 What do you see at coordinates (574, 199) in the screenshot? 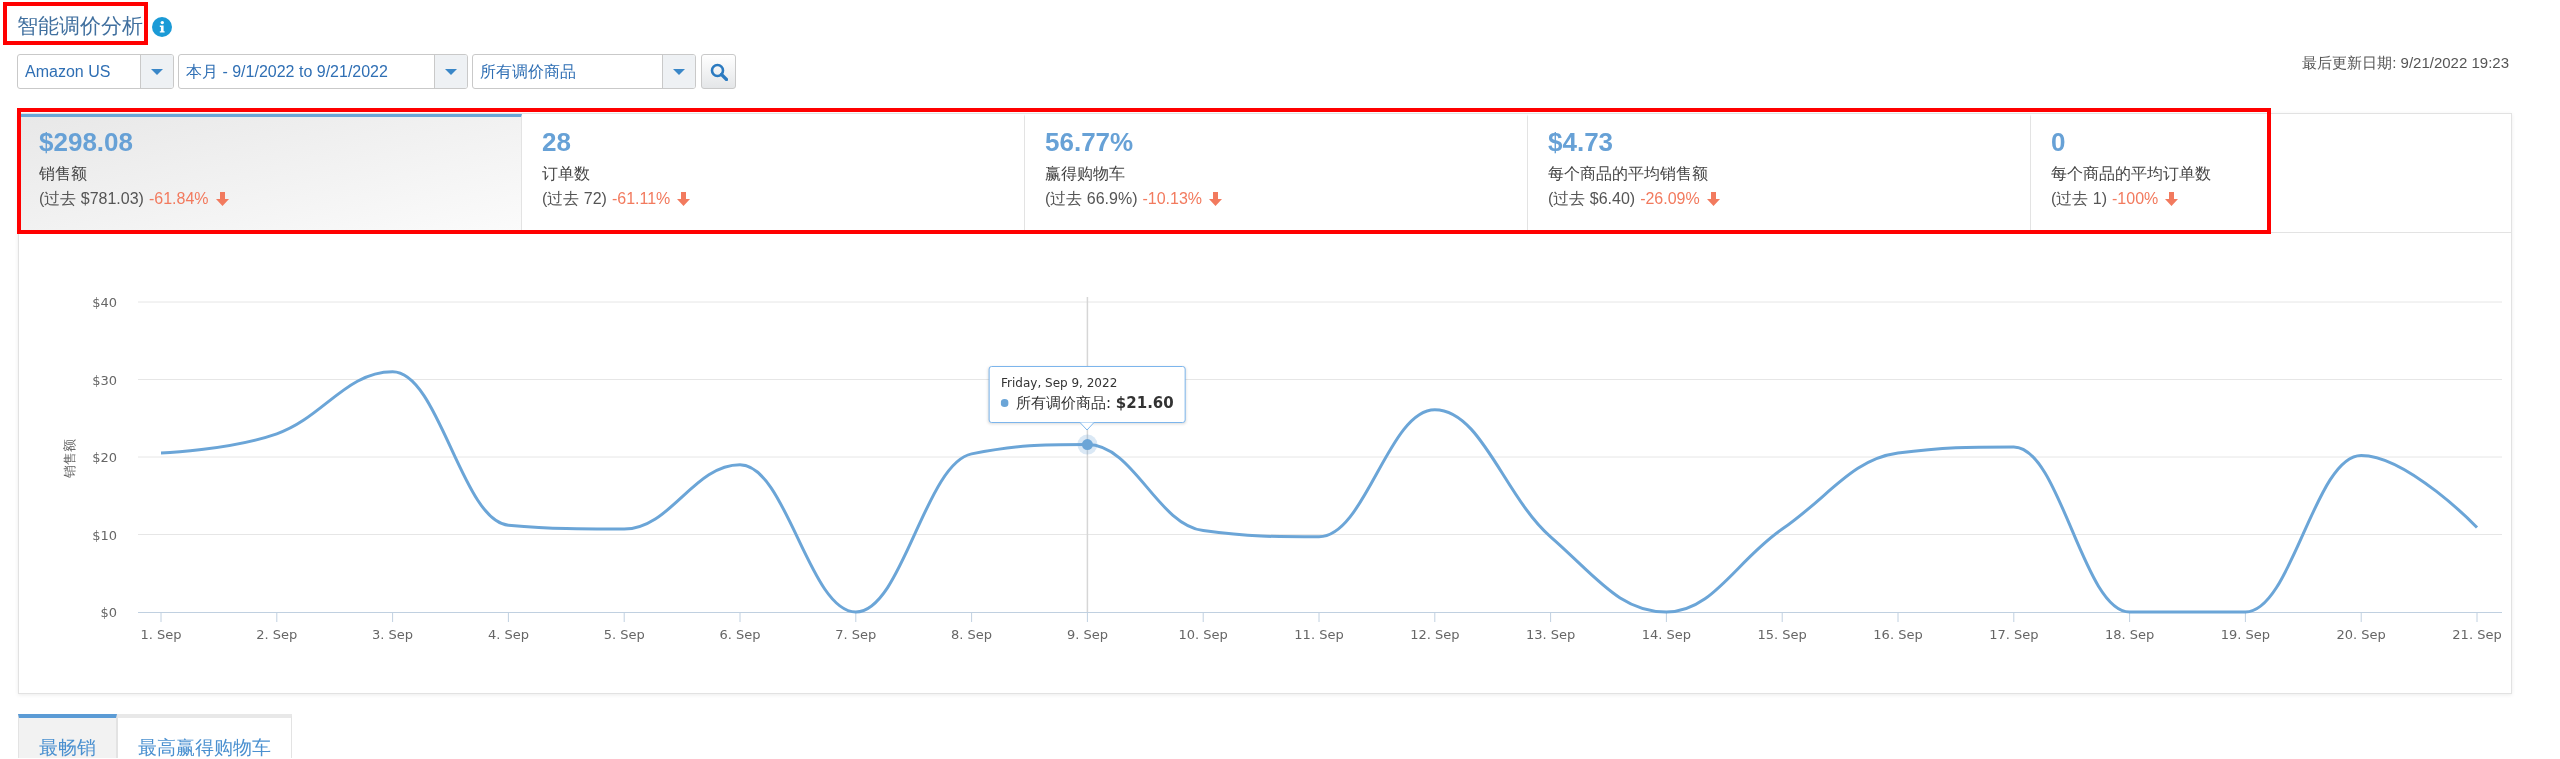
I see `stat-previous: (过去 72)` at bounding box center [574, 199].